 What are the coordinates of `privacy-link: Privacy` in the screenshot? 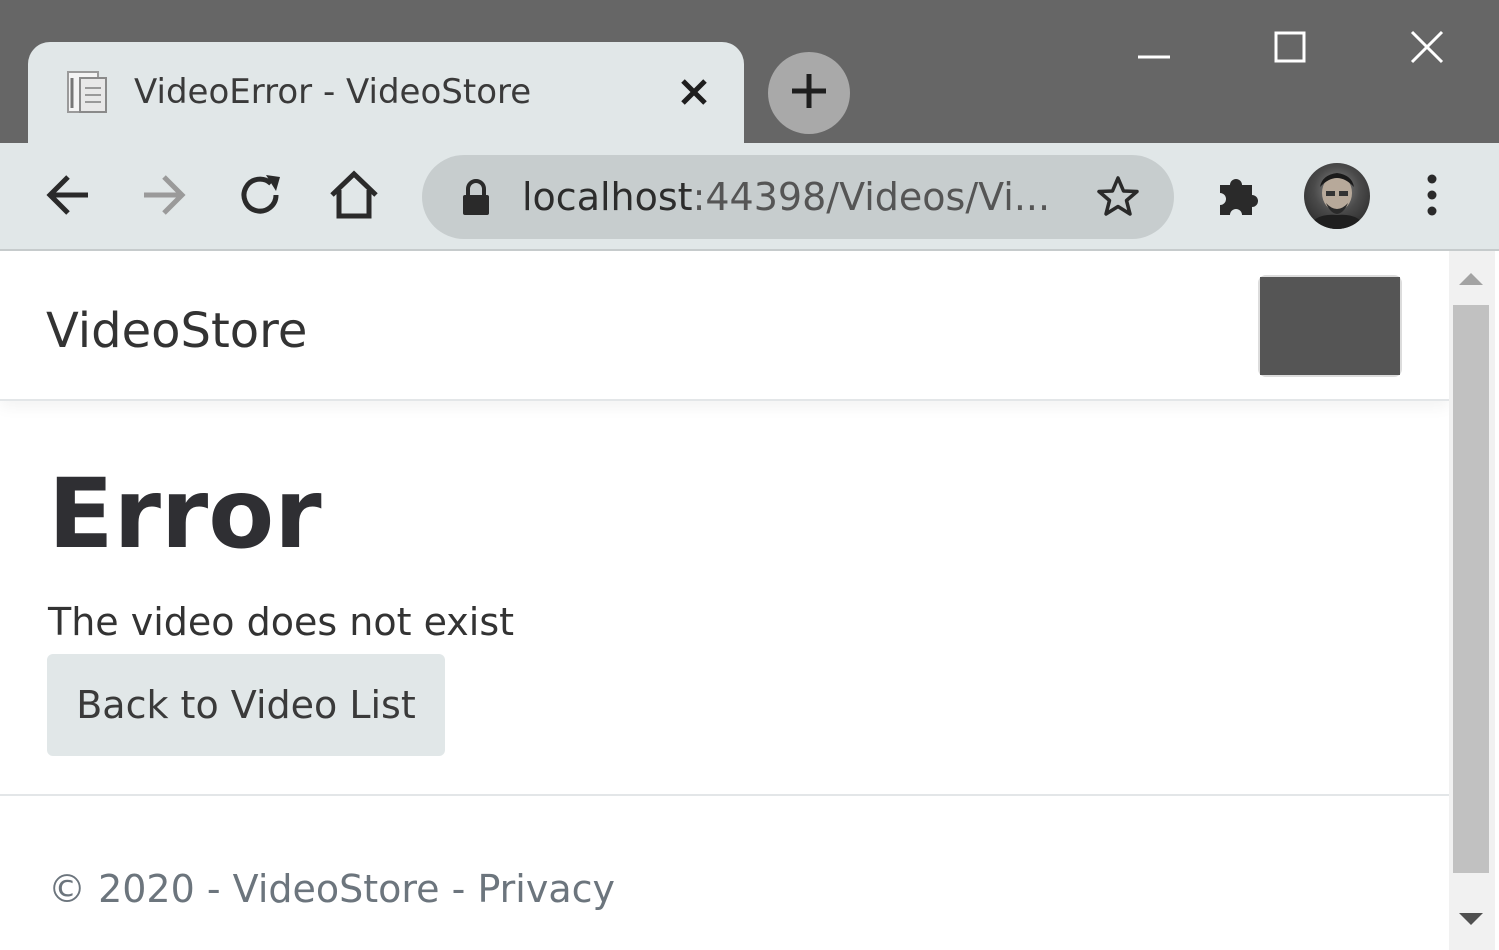 It's located at (546, 889).